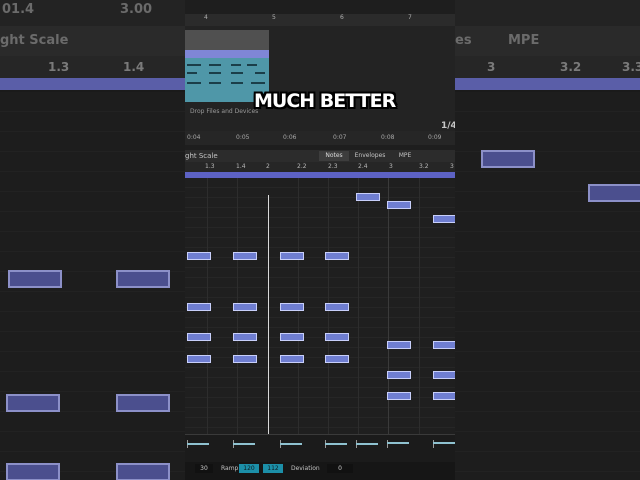  What do you see at coordinates (491, 67) in the screenshot?
I see `bg-ruler-num: 3` at bounding box center [491, 67].